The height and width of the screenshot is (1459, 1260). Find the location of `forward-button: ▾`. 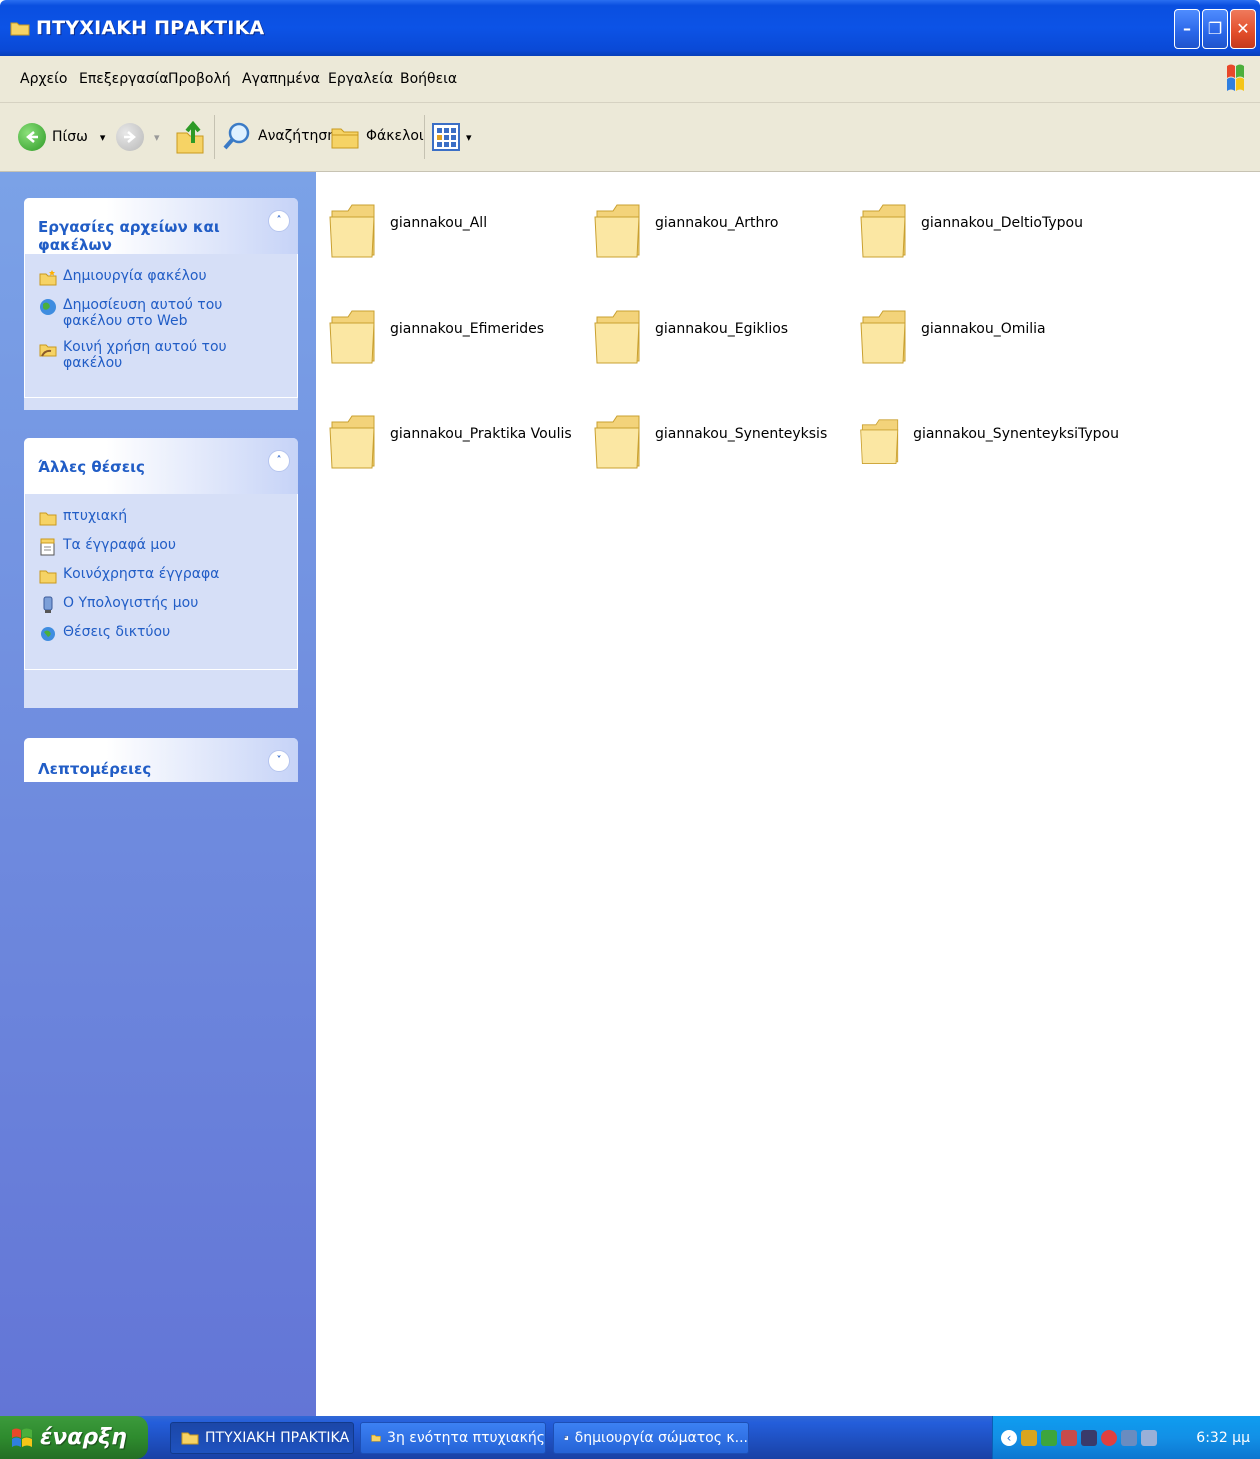

forward-button: ▾ is located at coordinates (138, 137).